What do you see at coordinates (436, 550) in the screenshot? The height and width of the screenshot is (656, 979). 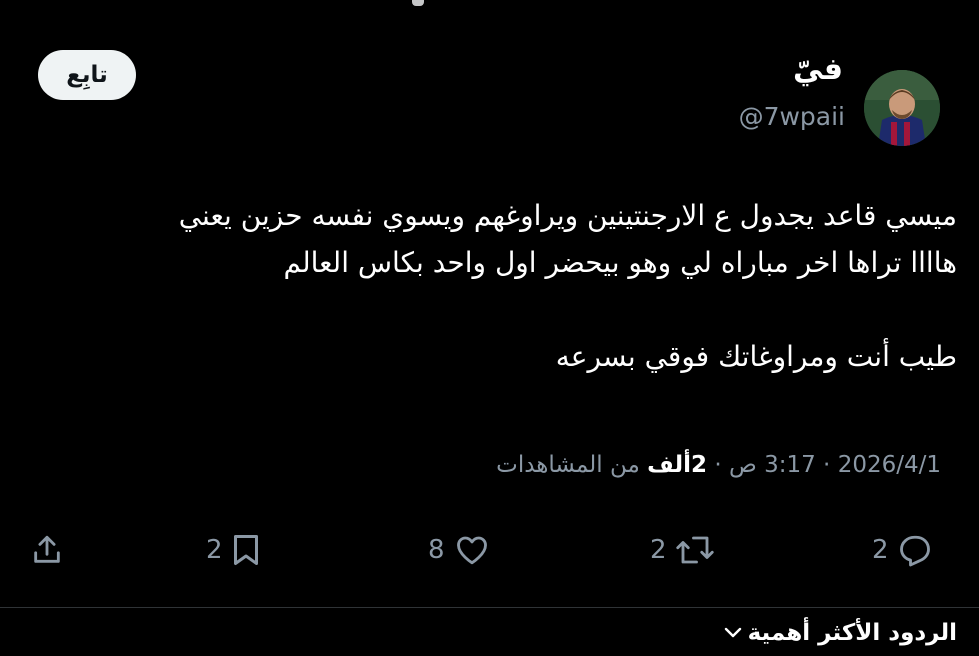 I see `like-count: 8` at bounding box center [436, 550].